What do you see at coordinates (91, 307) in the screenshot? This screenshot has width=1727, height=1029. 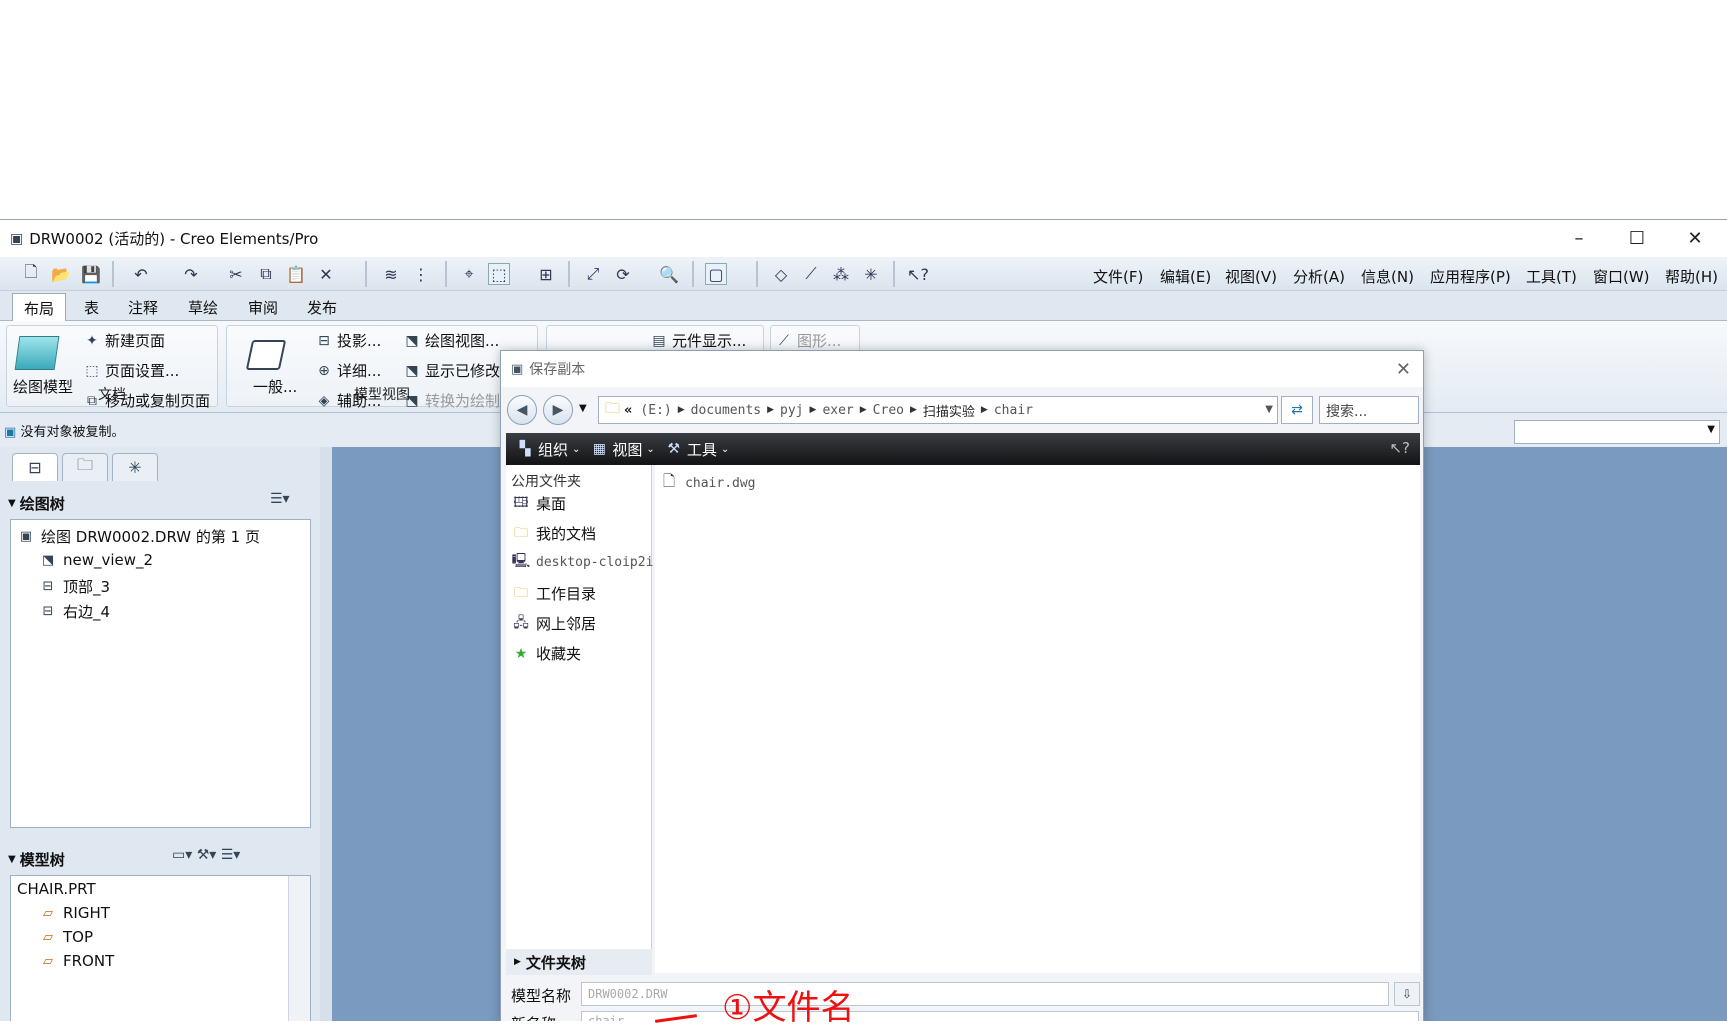 I see `tab-table: 表` at bounding box center [91, 307].